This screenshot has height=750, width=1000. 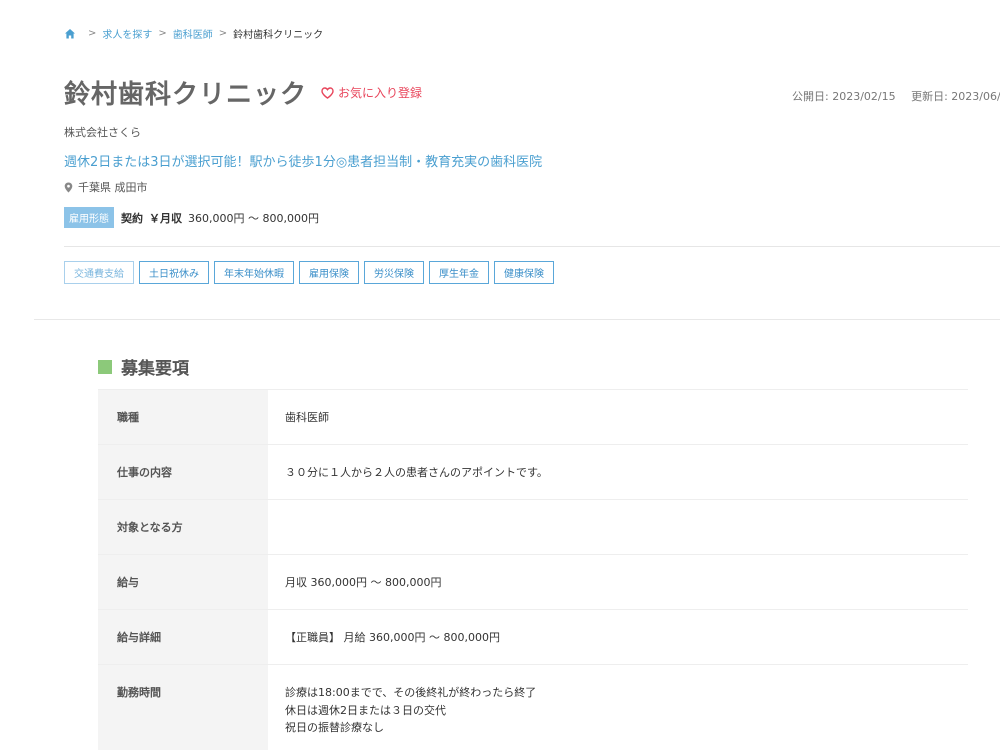 What do you see at coordinates (174, 272) in the screenshot?
I see `benefit-tag: 土日祝休み` at bounding box center [174, 272].